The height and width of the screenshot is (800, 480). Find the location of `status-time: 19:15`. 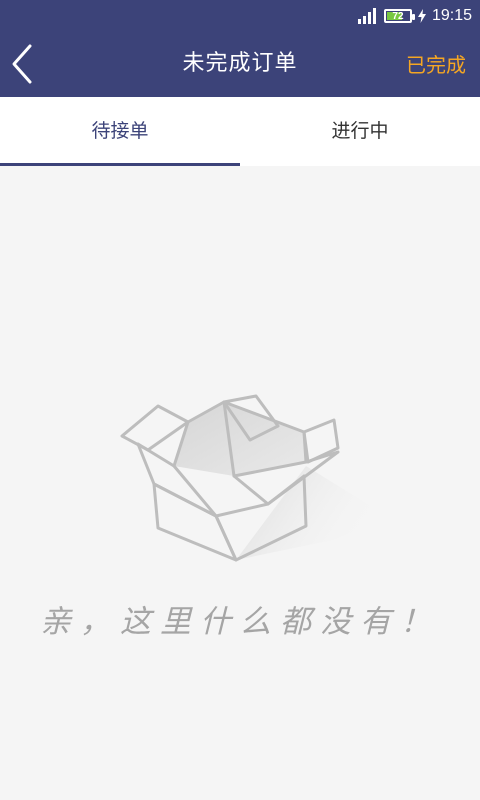

status-time: 19:15 is located at coordinates (451, 15).